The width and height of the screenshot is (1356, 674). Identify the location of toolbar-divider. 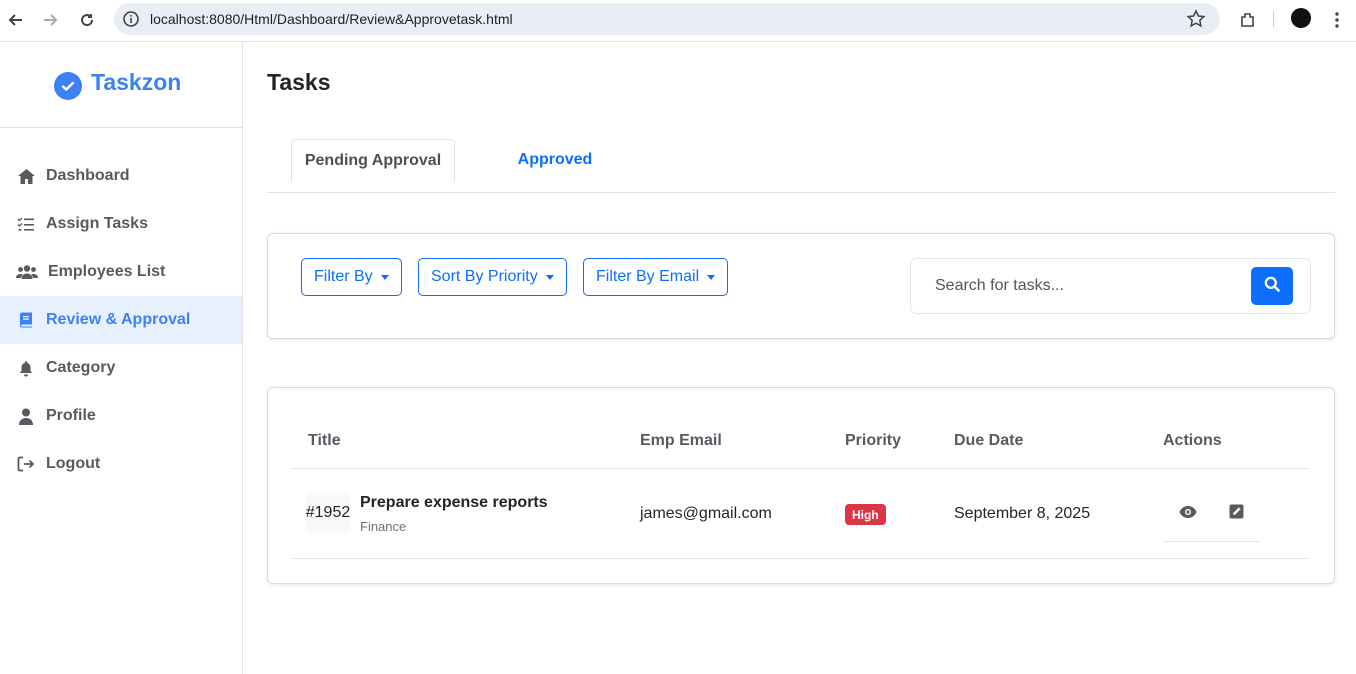
(1273, 19).